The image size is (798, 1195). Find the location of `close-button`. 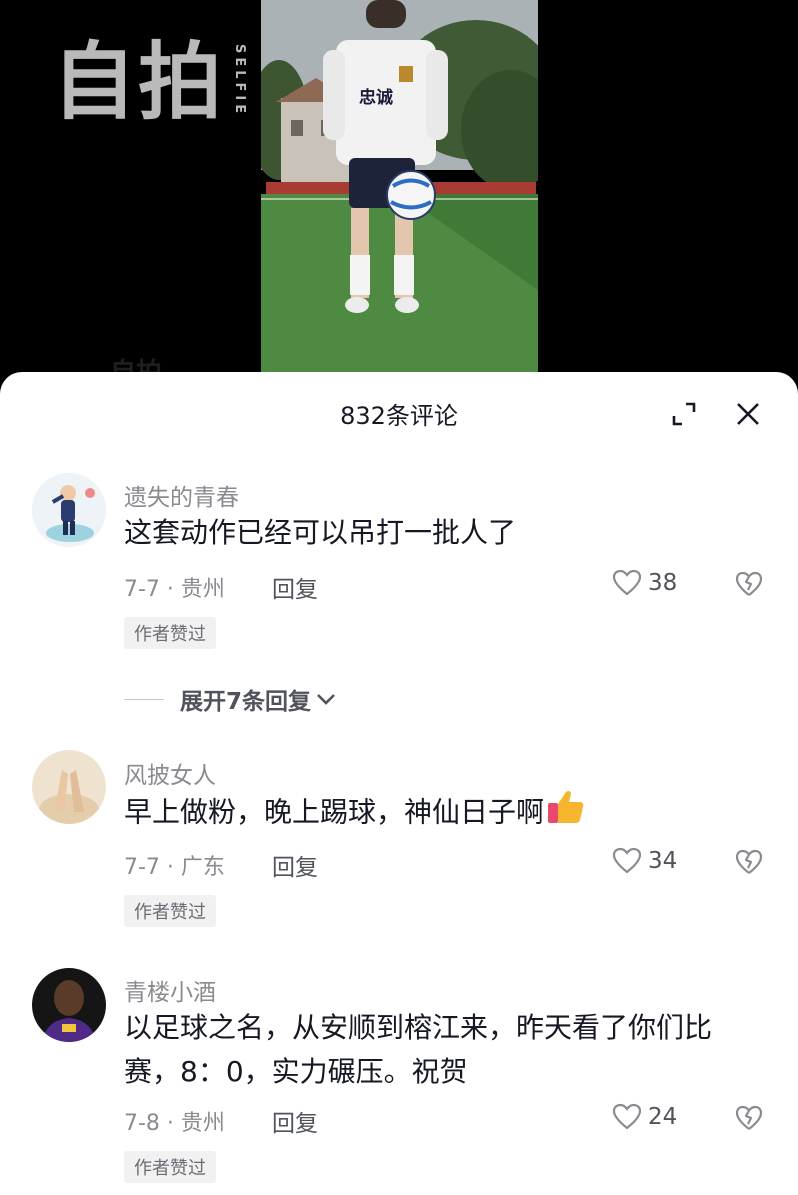

close-button is located at coordinates (748, 414).